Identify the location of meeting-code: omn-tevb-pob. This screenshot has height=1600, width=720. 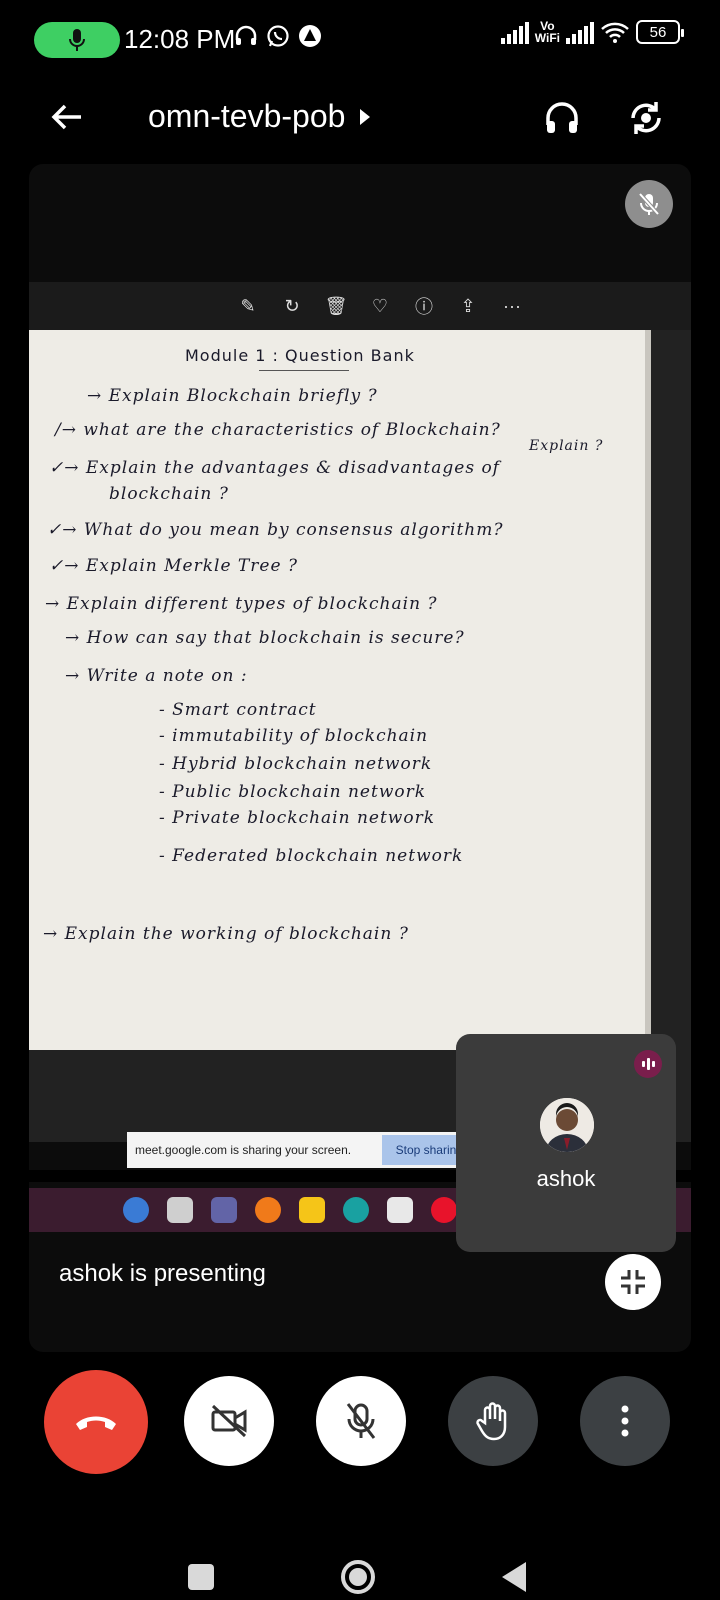
(247, 116).